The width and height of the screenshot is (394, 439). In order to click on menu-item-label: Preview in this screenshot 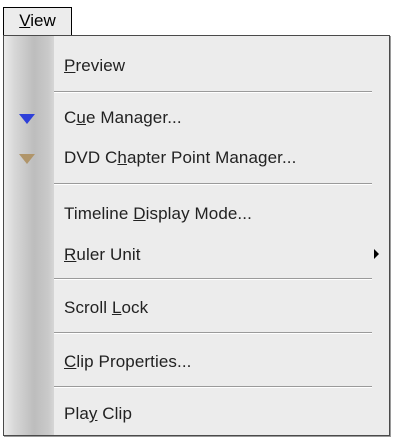, I will do `click(95, 65)`.